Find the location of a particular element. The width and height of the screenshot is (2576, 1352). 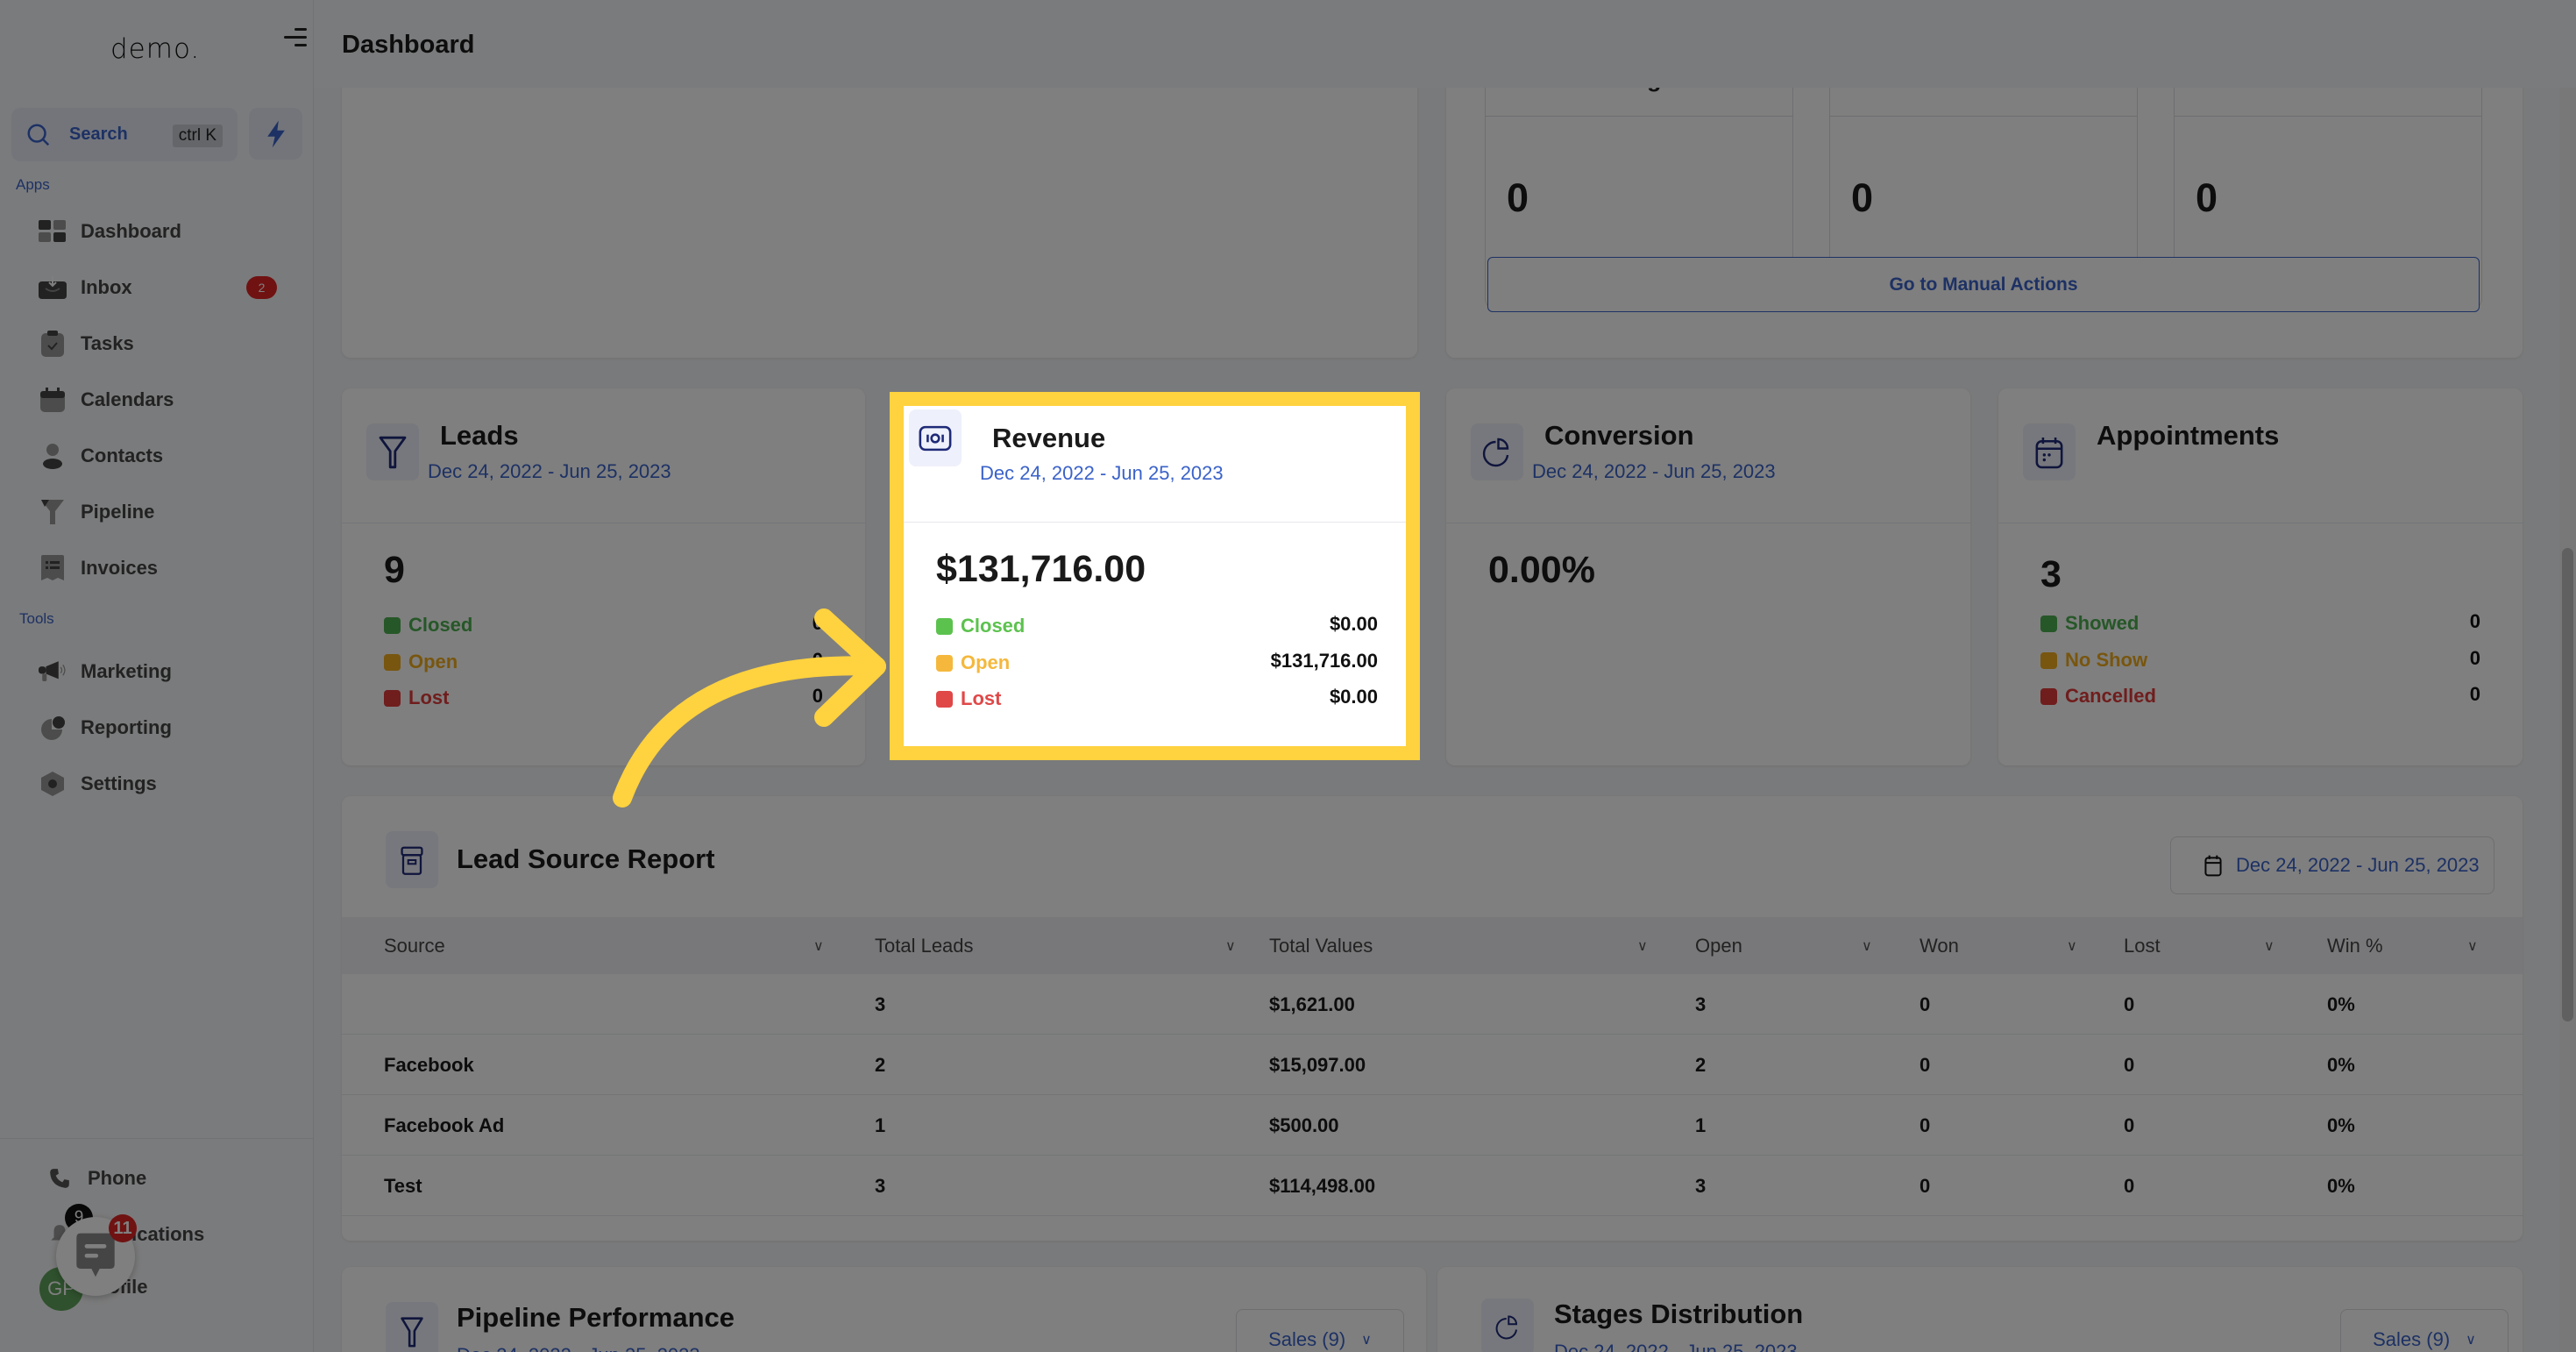

sidebar-item-phone: Phone is located at coordinates (168, 1178).